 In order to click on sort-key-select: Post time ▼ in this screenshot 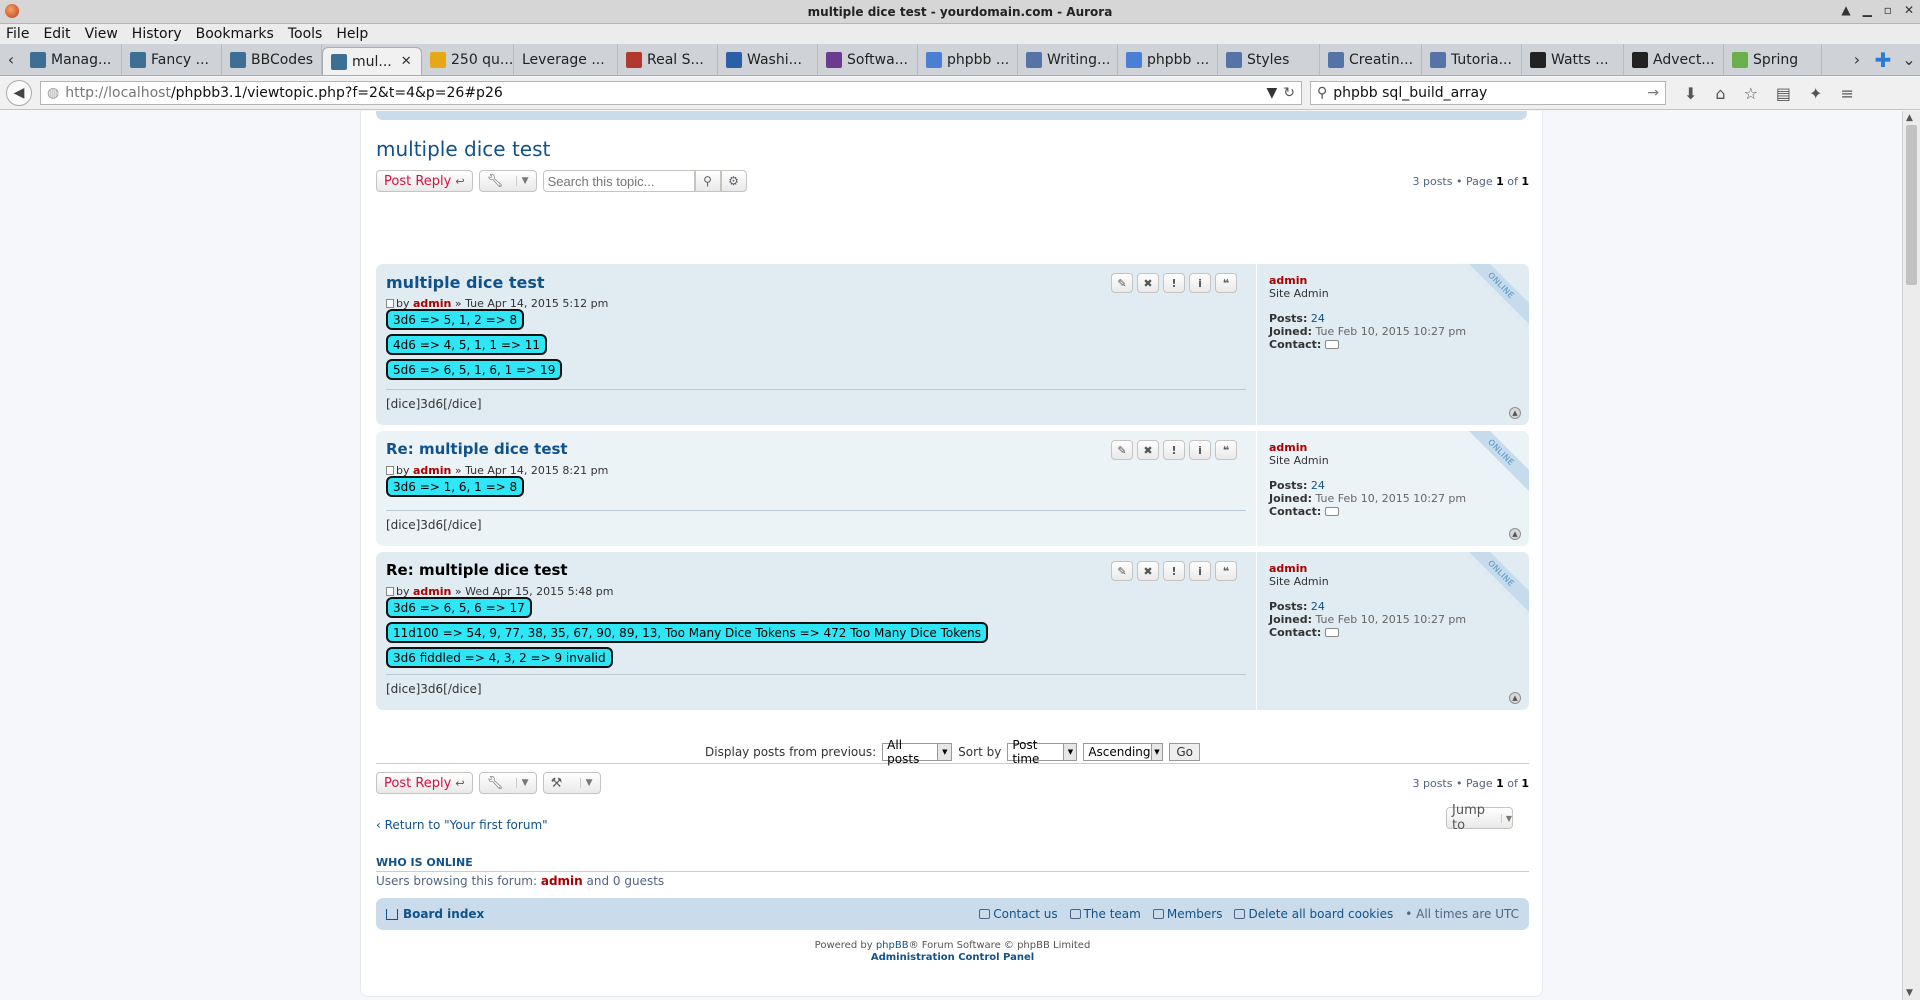, I will do `click(1042, 752)`.